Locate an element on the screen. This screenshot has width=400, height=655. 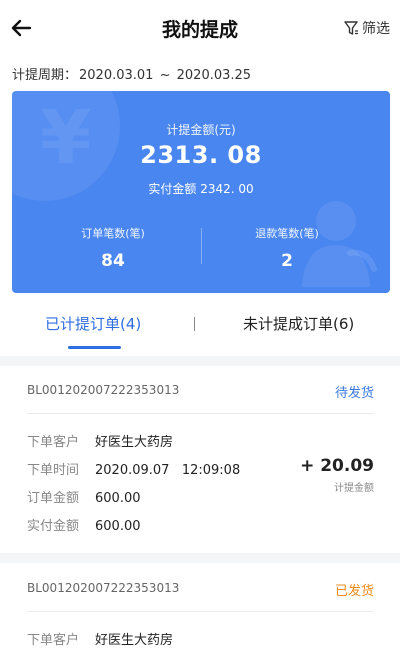
order-amount-value: 600.00 is located at coordinates (118, 498).